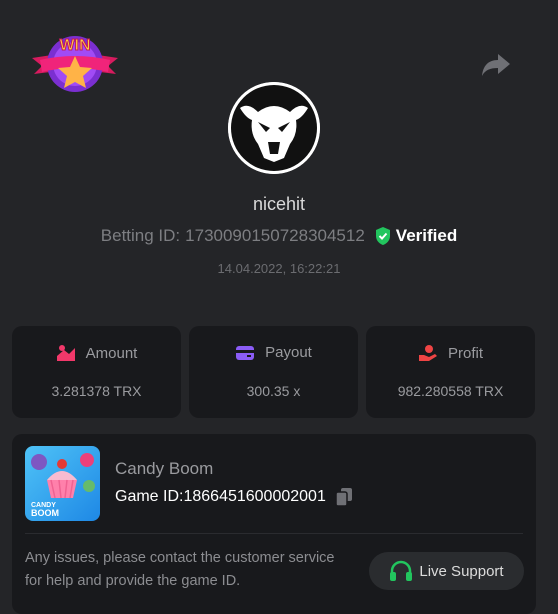  Describe the element at coordinates (401, 570) in the screenshot. I see `headset-icon` at that location.